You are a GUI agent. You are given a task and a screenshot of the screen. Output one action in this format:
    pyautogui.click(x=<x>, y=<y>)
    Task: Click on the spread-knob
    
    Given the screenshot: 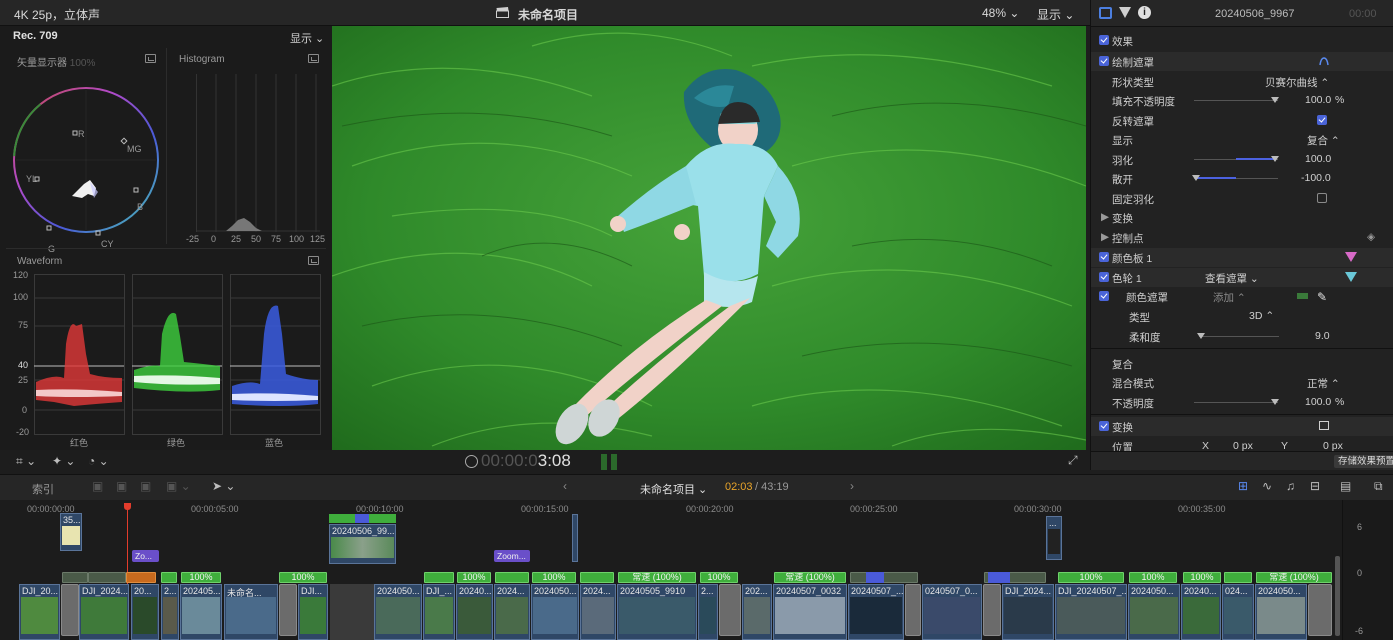 What is the action you would take?
    pyautogui.click(x=1196, y=178)
    